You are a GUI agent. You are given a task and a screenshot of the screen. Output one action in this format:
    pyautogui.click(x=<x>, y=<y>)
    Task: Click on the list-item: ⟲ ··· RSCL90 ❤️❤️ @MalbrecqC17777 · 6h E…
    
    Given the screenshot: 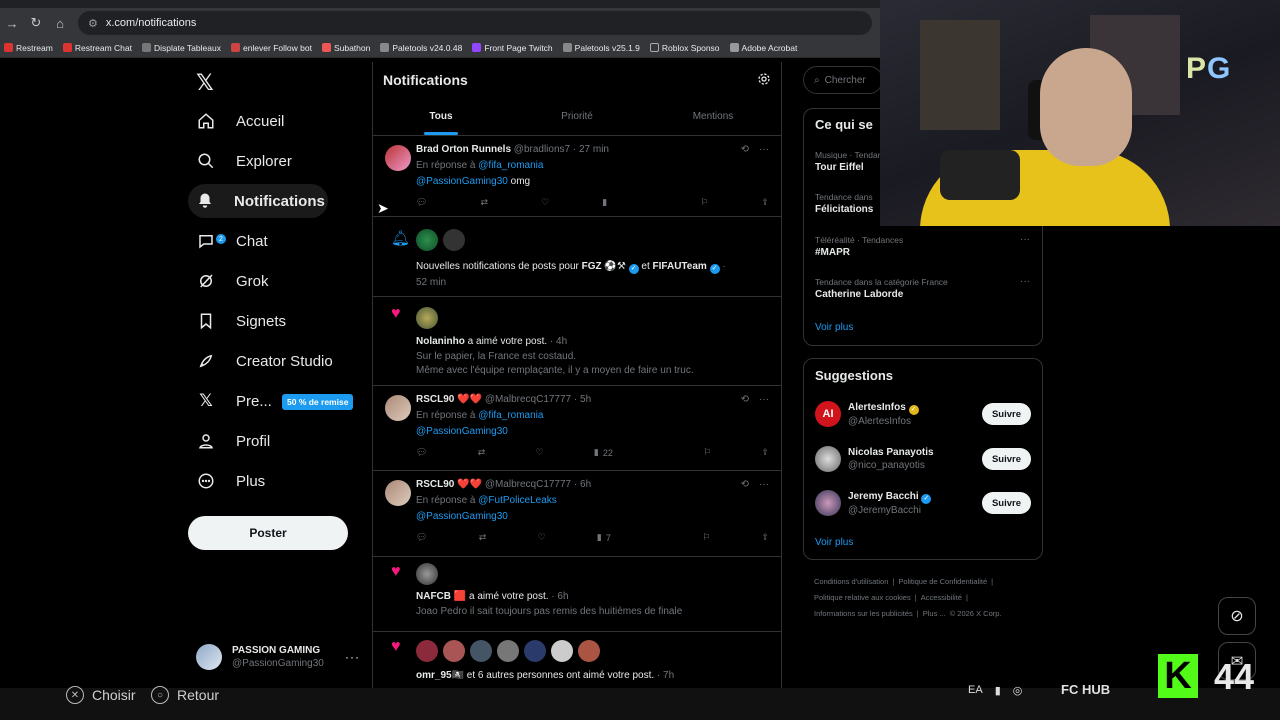 What is the action you would take?
    pyautogui.click(x=577, y=514)
    